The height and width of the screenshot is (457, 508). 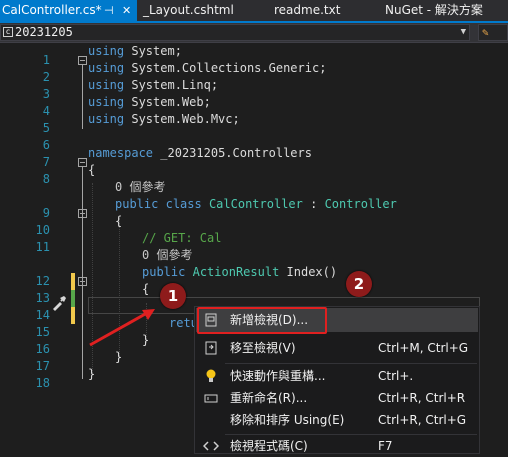 What do you see at coordinates (46, 145) in the screenshot?
I see `line-number: 6` at bounding box center [46, 145].